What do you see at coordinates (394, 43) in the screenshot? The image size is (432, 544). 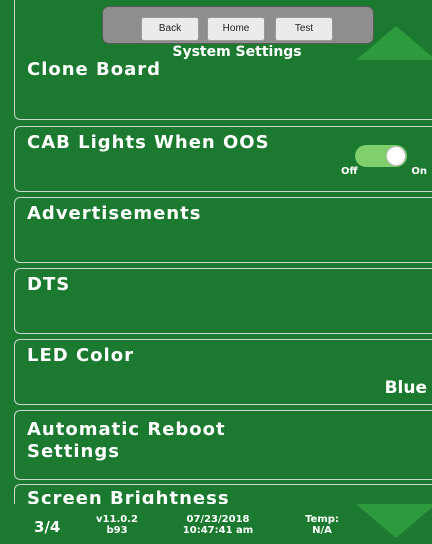 I see `arrow-up-icon` at bounding box center [394, 43].